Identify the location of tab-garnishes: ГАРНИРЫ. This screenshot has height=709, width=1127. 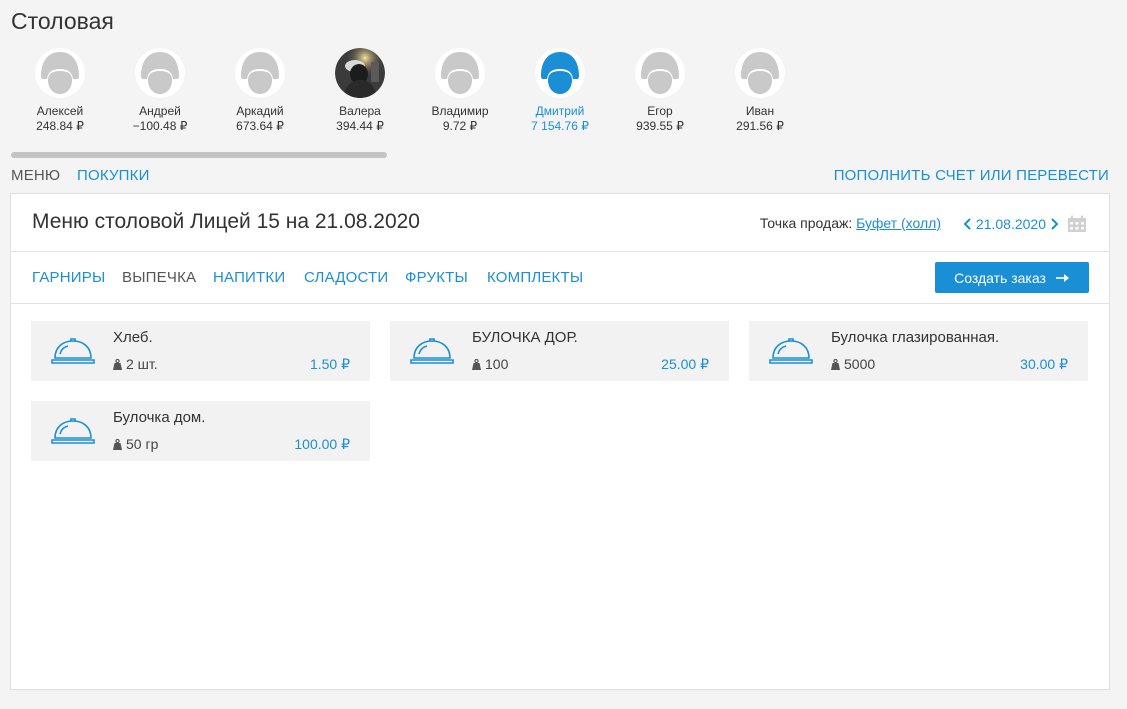
(68, 277).